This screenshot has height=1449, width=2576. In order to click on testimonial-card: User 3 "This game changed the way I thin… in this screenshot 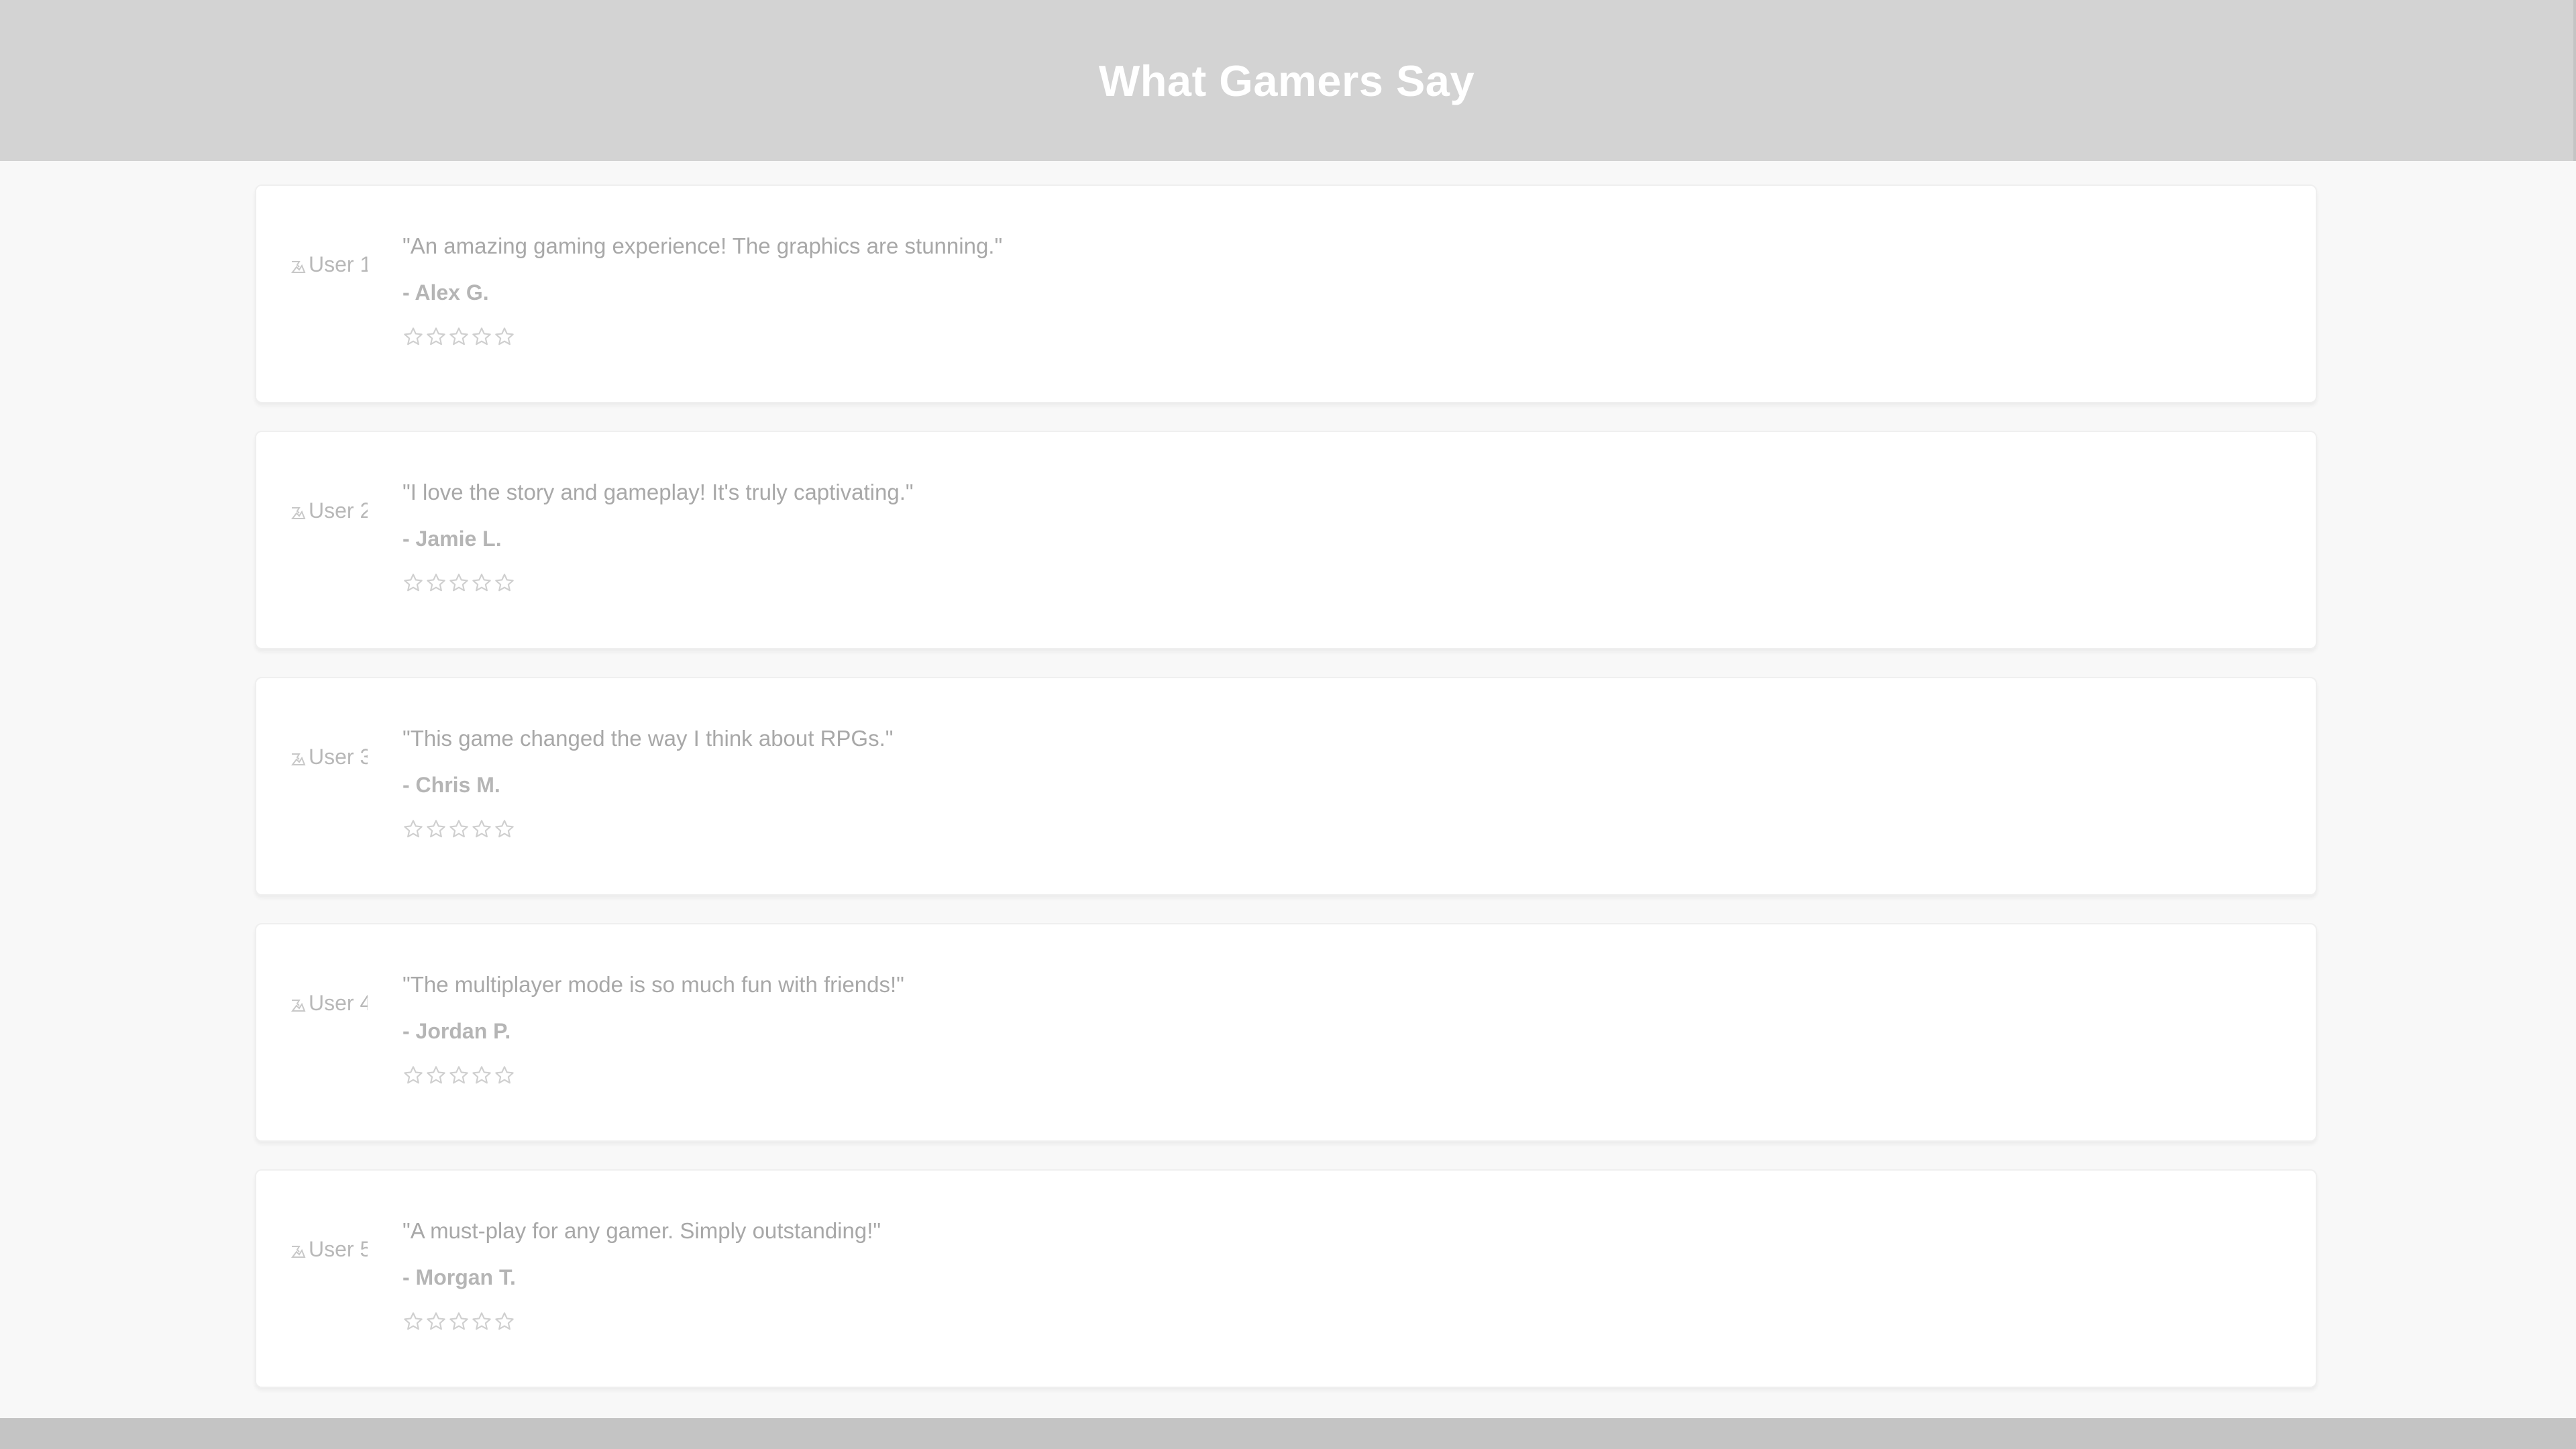, I will do `click(1286, 786)`.